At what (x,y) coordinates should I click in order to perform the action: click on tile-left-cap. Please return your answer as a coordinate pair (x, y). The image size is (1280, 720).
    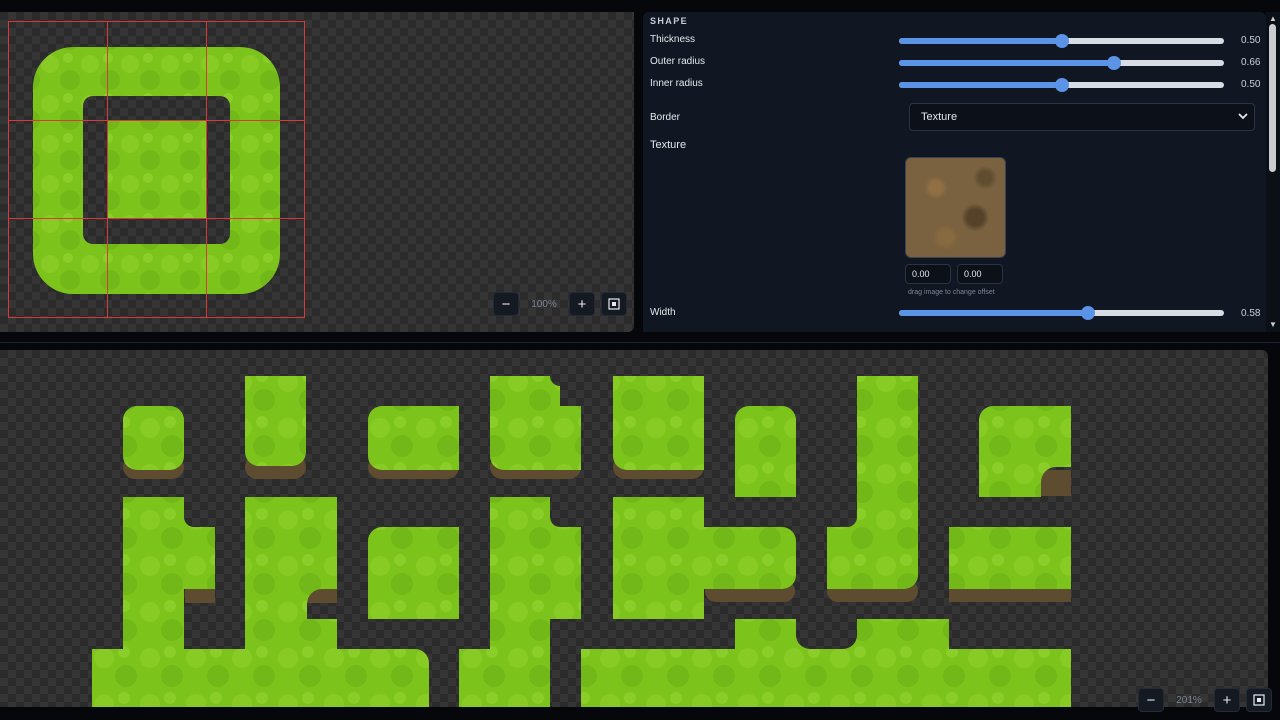
    Looking at the image, I should click on (413, 438).